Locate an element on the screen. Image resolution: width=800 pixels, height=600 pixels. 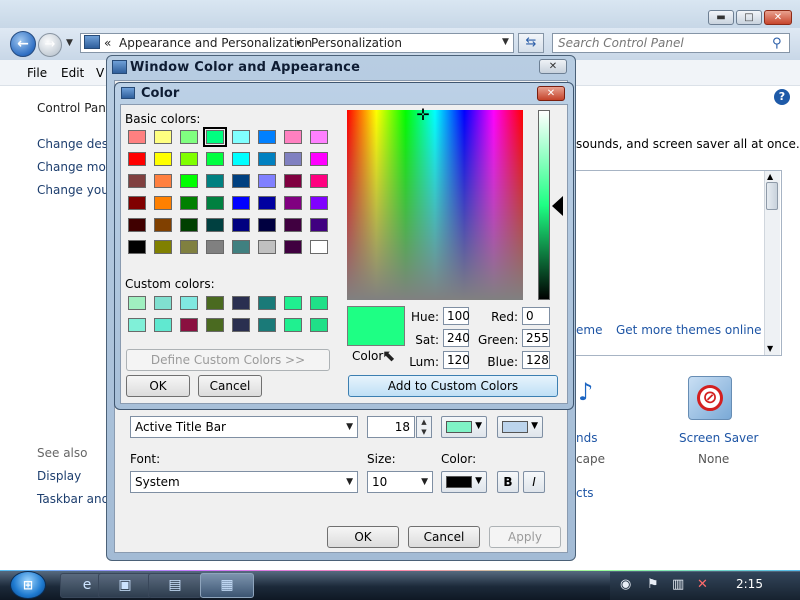
color-ok-button: OK is located at coordinates (158, 386).